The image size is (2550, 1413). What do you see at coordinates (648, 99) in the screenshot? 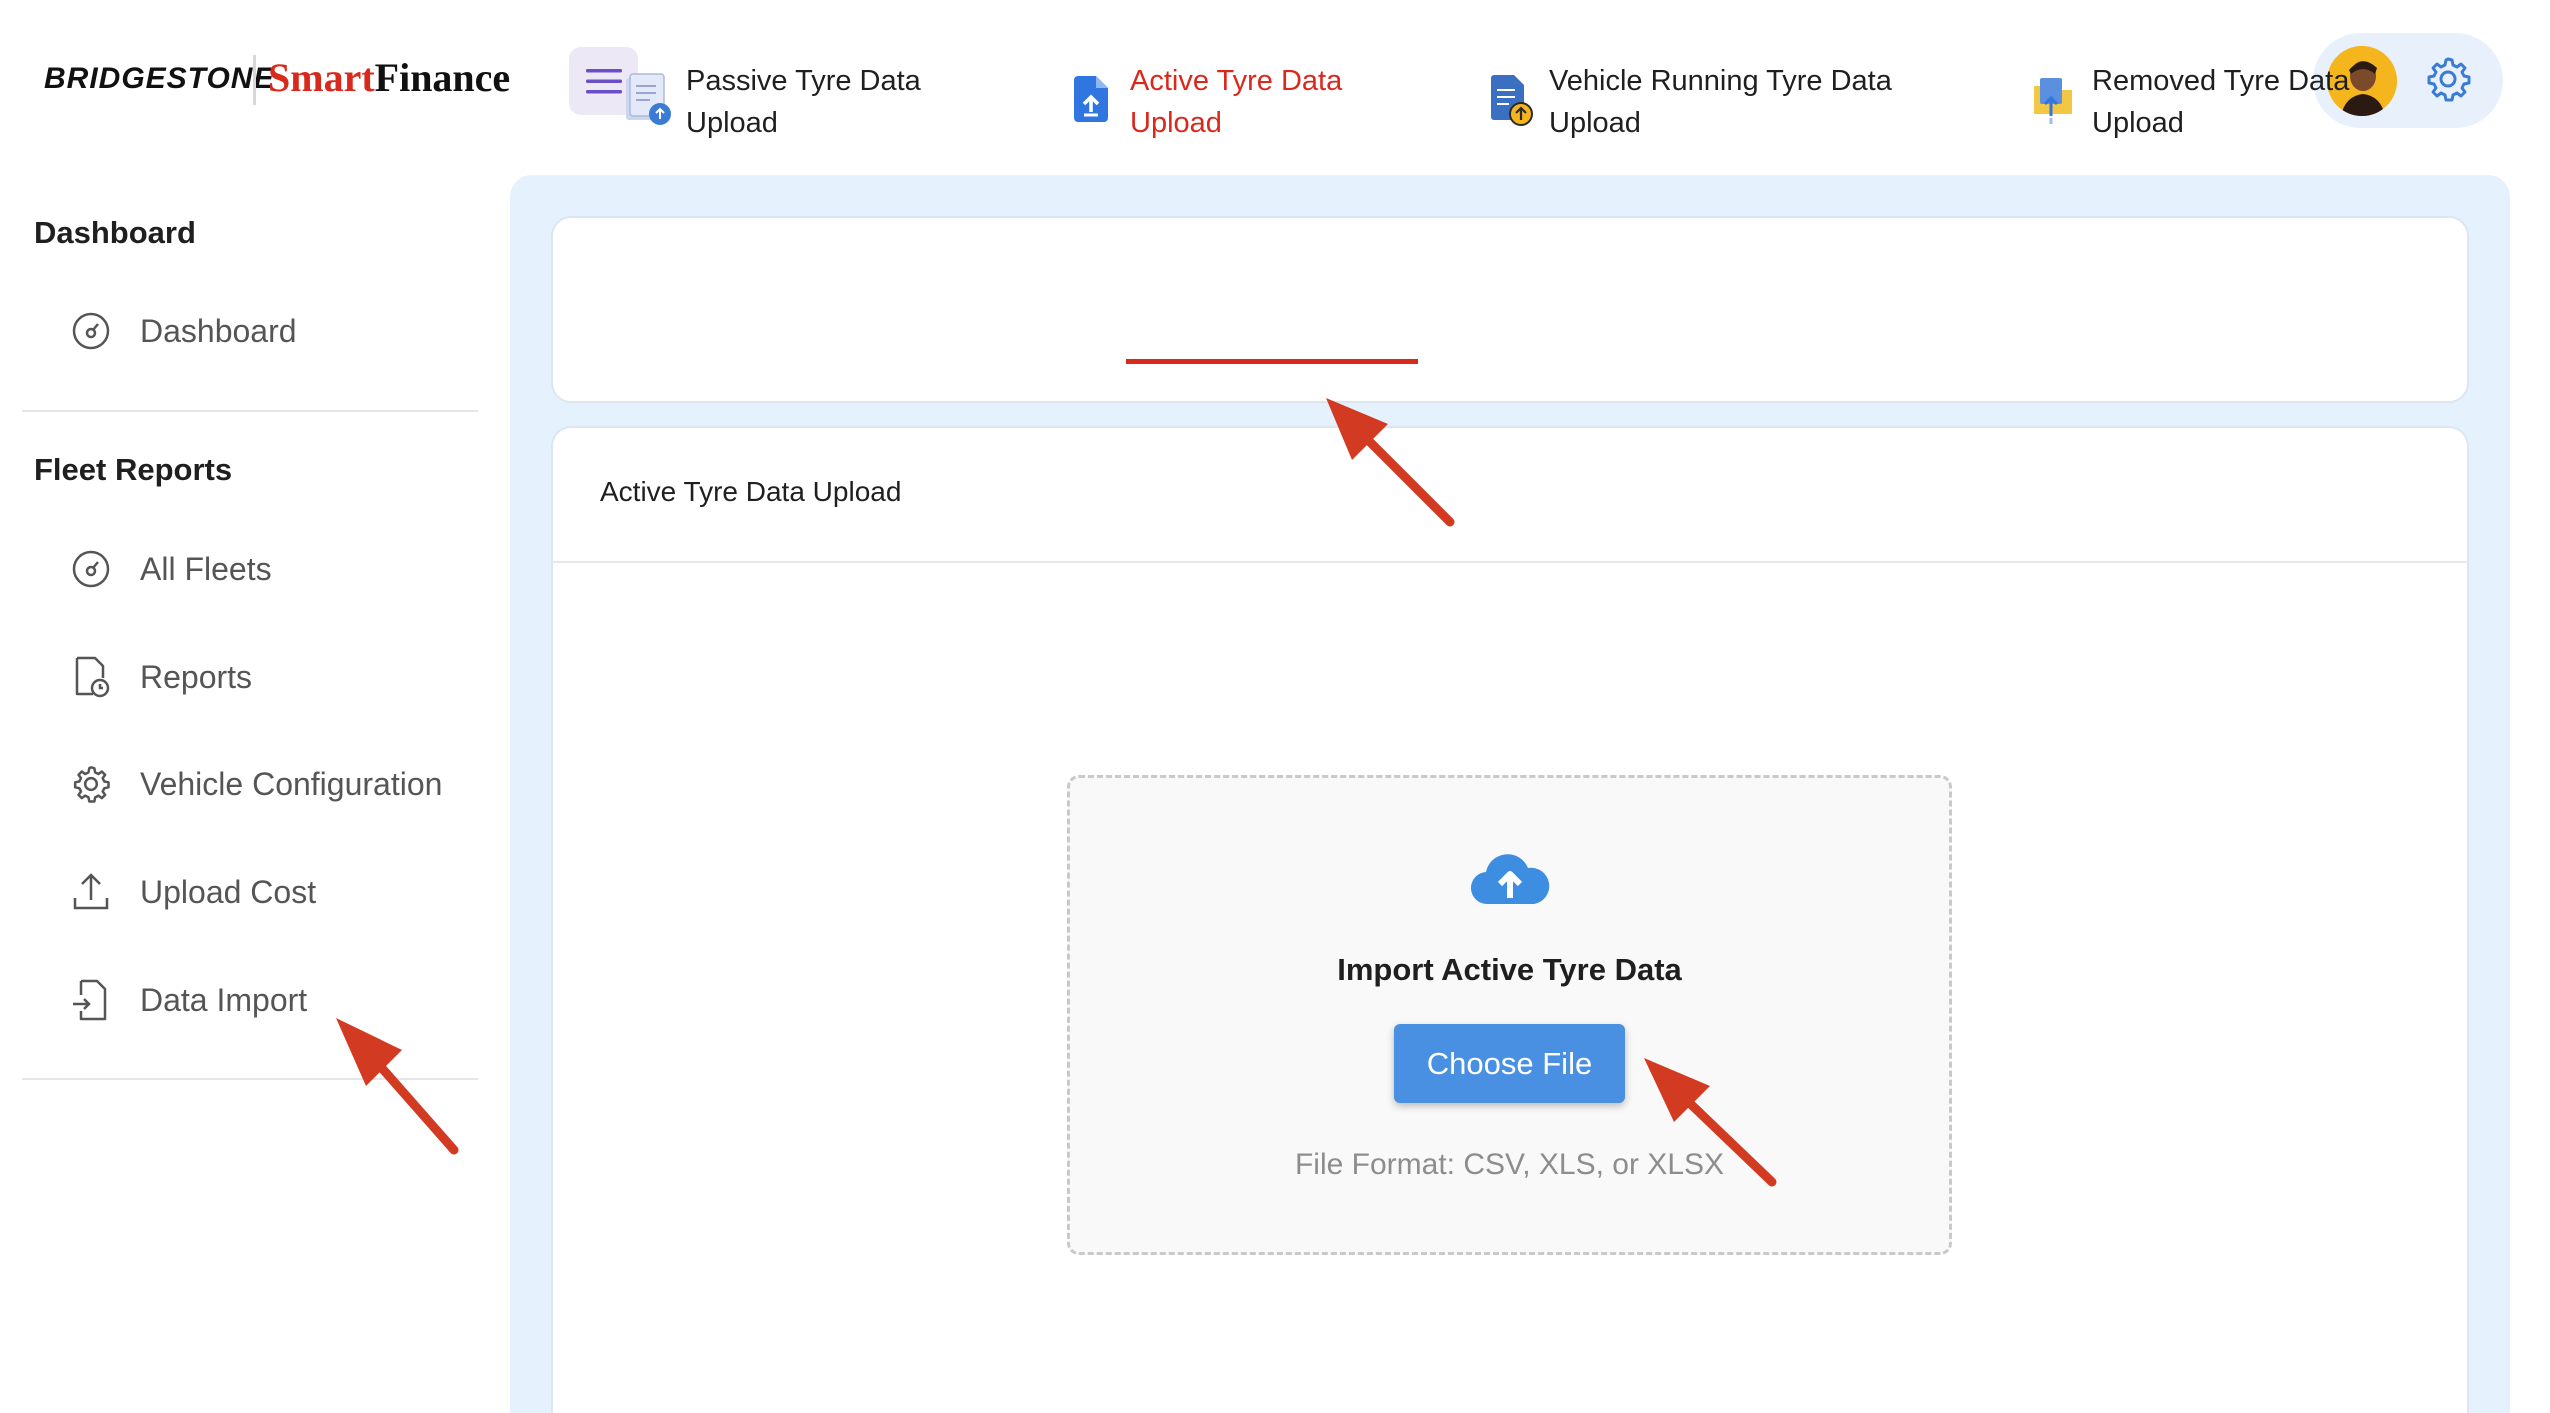
I see `passive-document-icon` at bounding box center [648, 99].